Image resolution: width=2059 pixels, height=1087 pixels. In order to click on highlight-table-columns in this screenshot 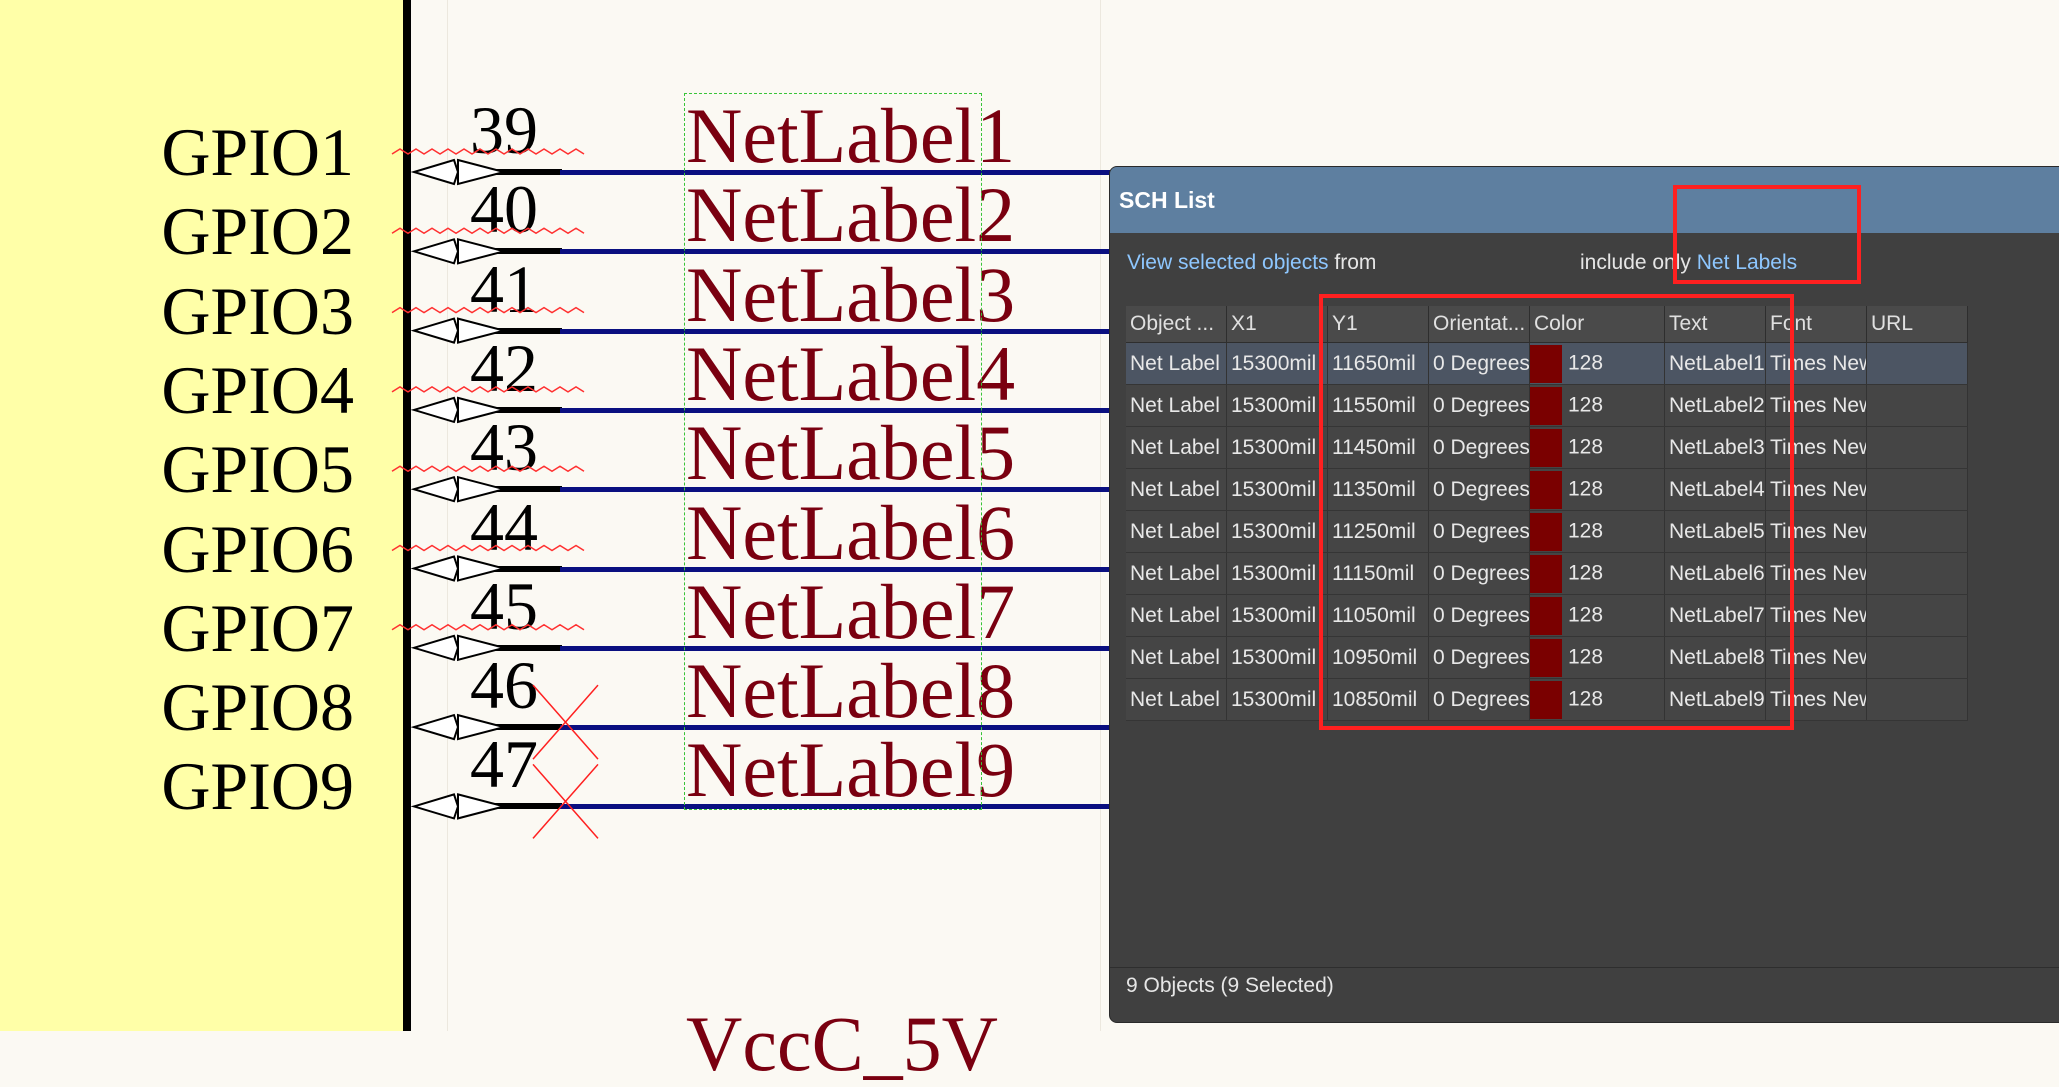, I will do `click(1556, 512)`.